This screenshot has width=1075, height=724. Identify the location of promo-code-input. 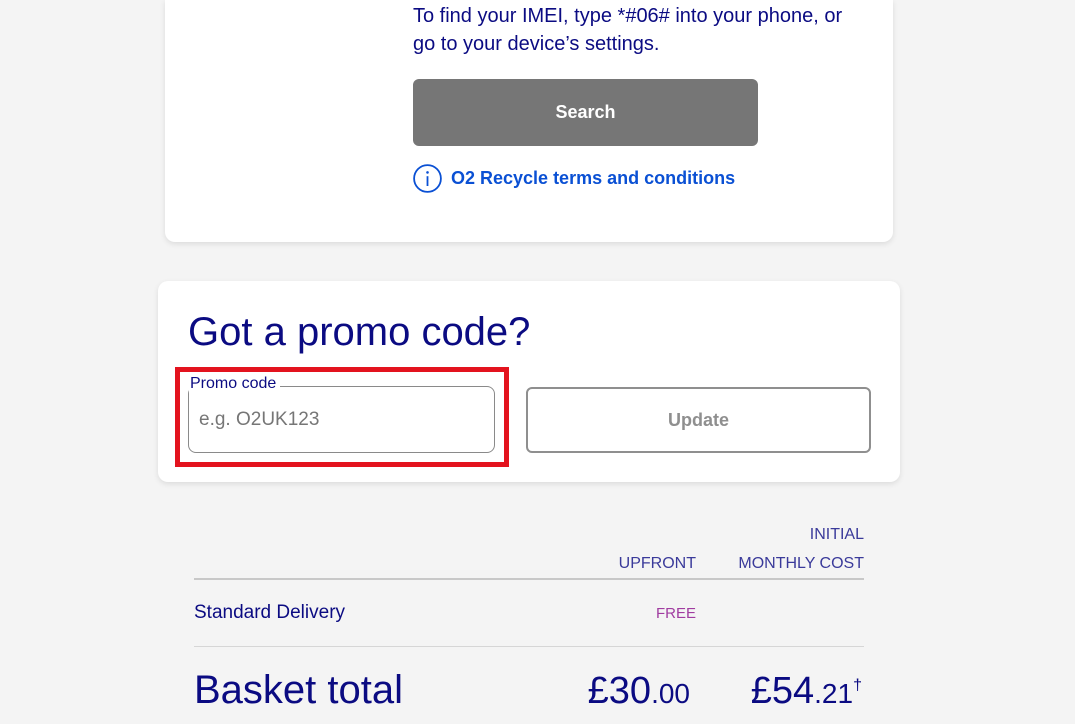
(341, 419).